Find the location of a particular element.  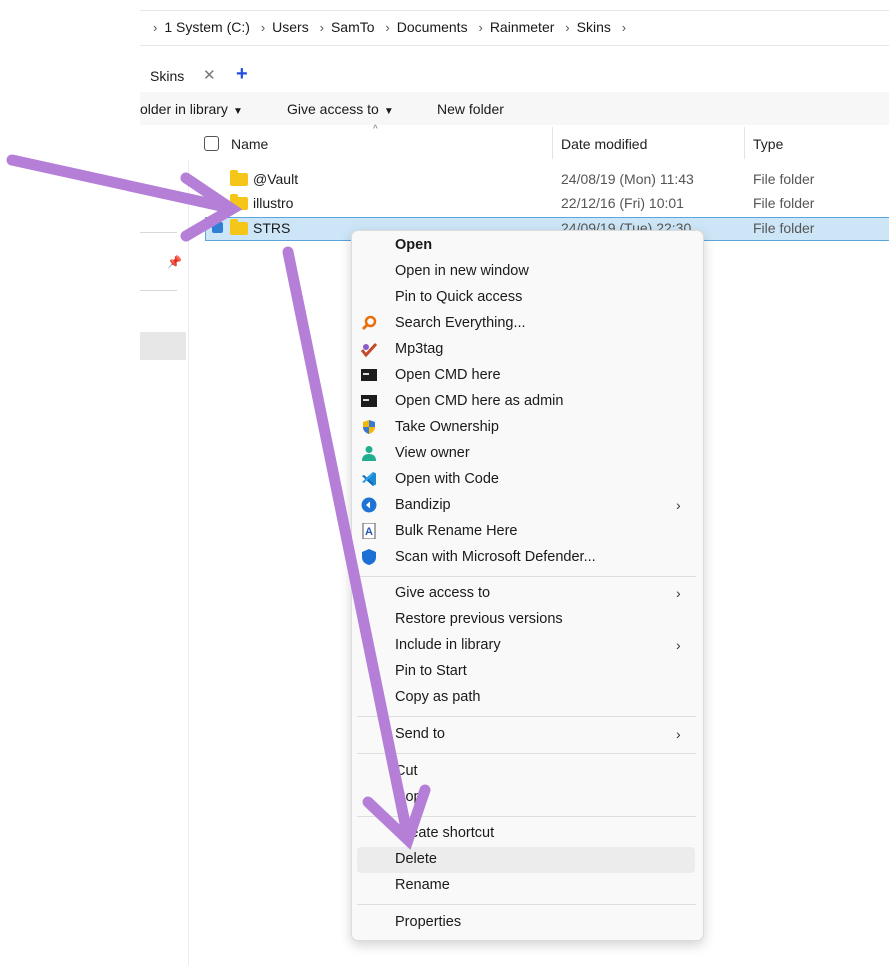

annotation-arrow-line is located at coordinates (348, 545).